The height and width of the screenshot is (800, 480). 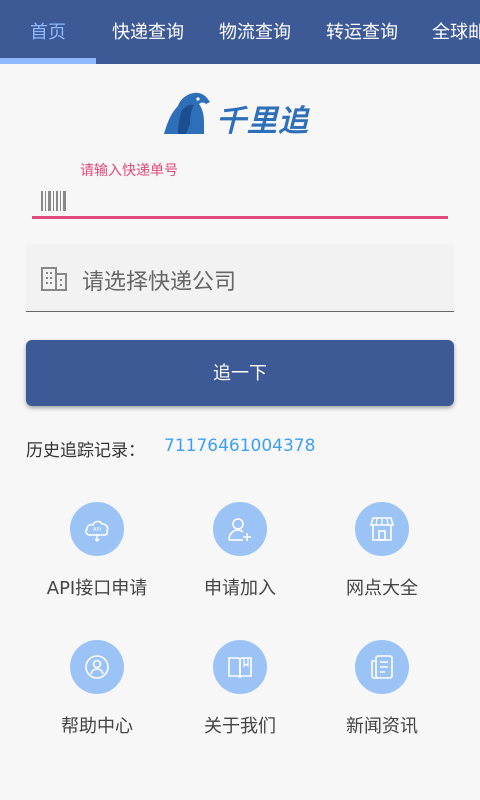 What do you see at coordinates (382, 690) in the screenshot?
I see `grid-item-news: 新闻资讯` at bounding box center [382, 690].